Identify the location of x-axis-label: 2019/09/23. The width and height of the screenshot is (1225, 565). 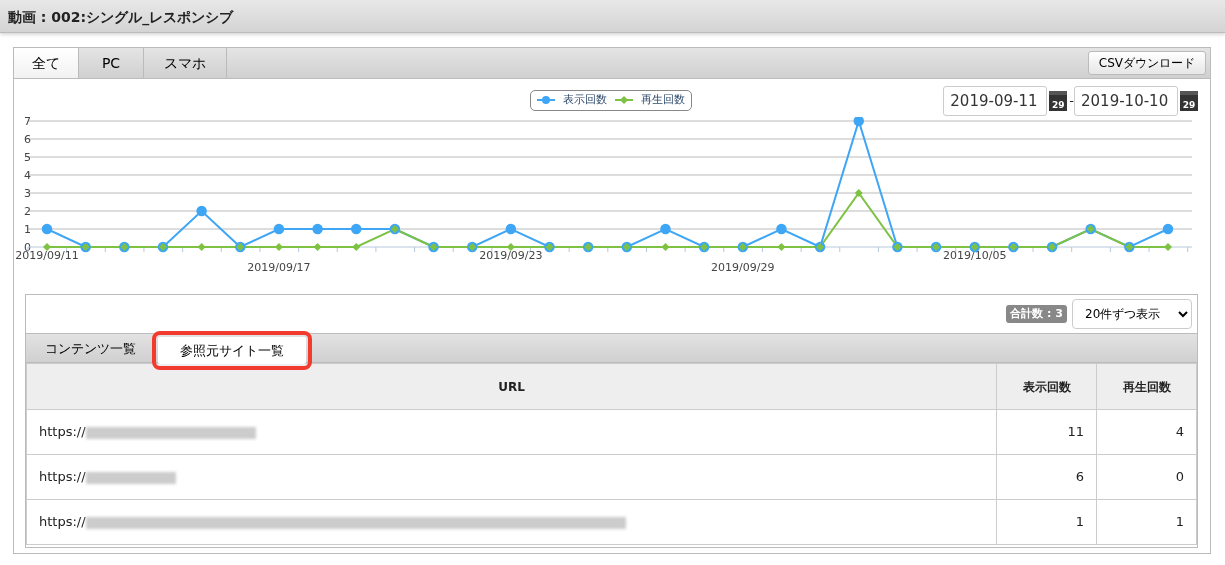
(511, 255).